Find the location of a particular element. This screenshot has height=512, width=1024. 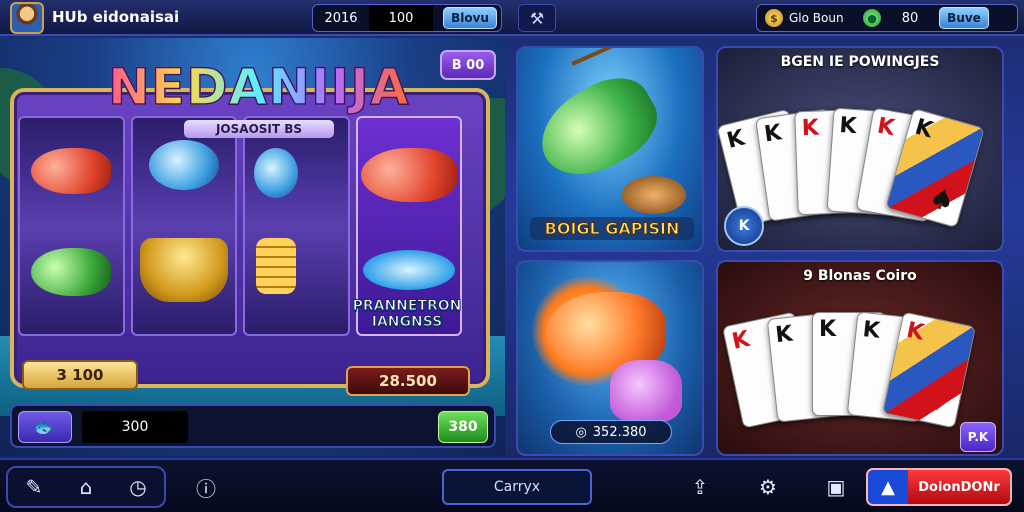

tool-icon: ⚒ is located at coordinates (537, 18).